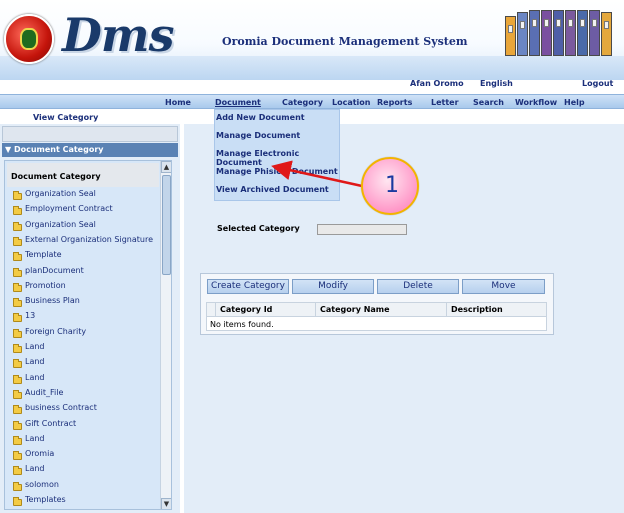 The width and height of the screenshot is (624, 513). I want to click on annotation-arrow, so click(317, 174).